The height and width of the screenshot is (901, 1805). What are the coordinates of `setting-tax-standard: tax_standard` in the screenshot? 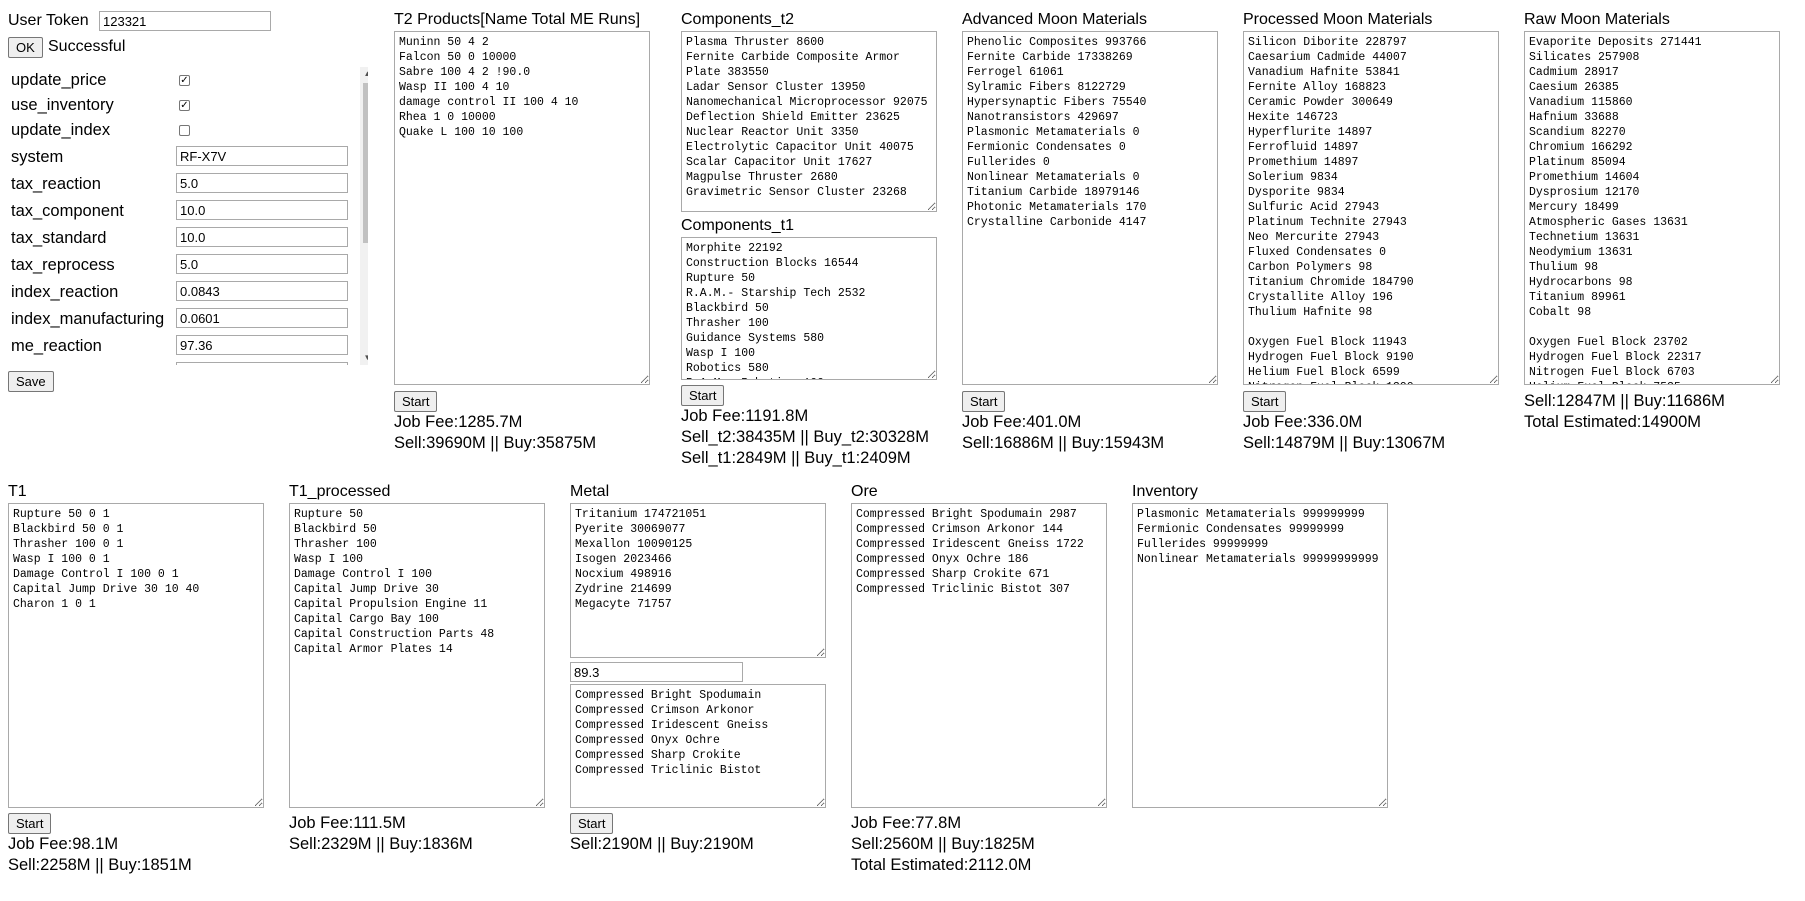 It's located at (181, 238).